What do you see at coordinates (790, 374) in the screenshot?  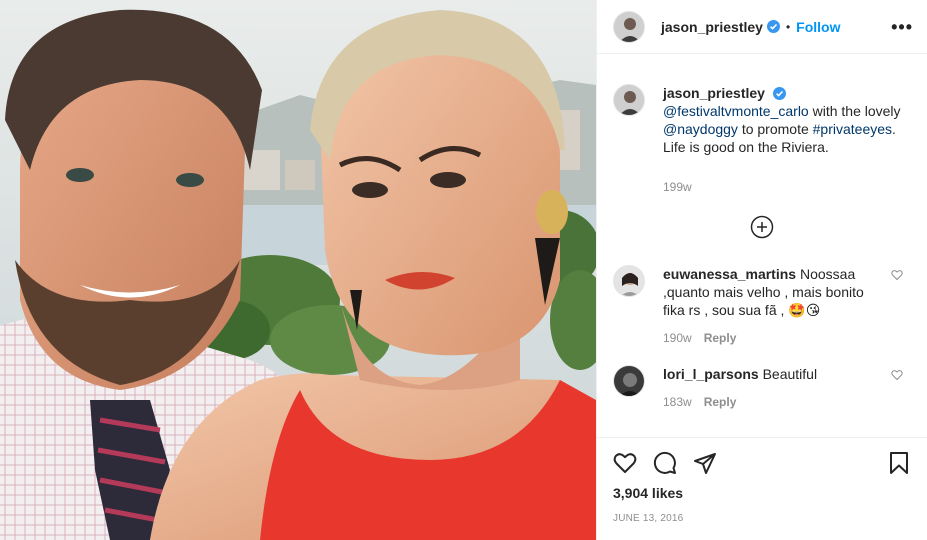 I see `comment-text: Beautiful` at bounding box center [790, 374].